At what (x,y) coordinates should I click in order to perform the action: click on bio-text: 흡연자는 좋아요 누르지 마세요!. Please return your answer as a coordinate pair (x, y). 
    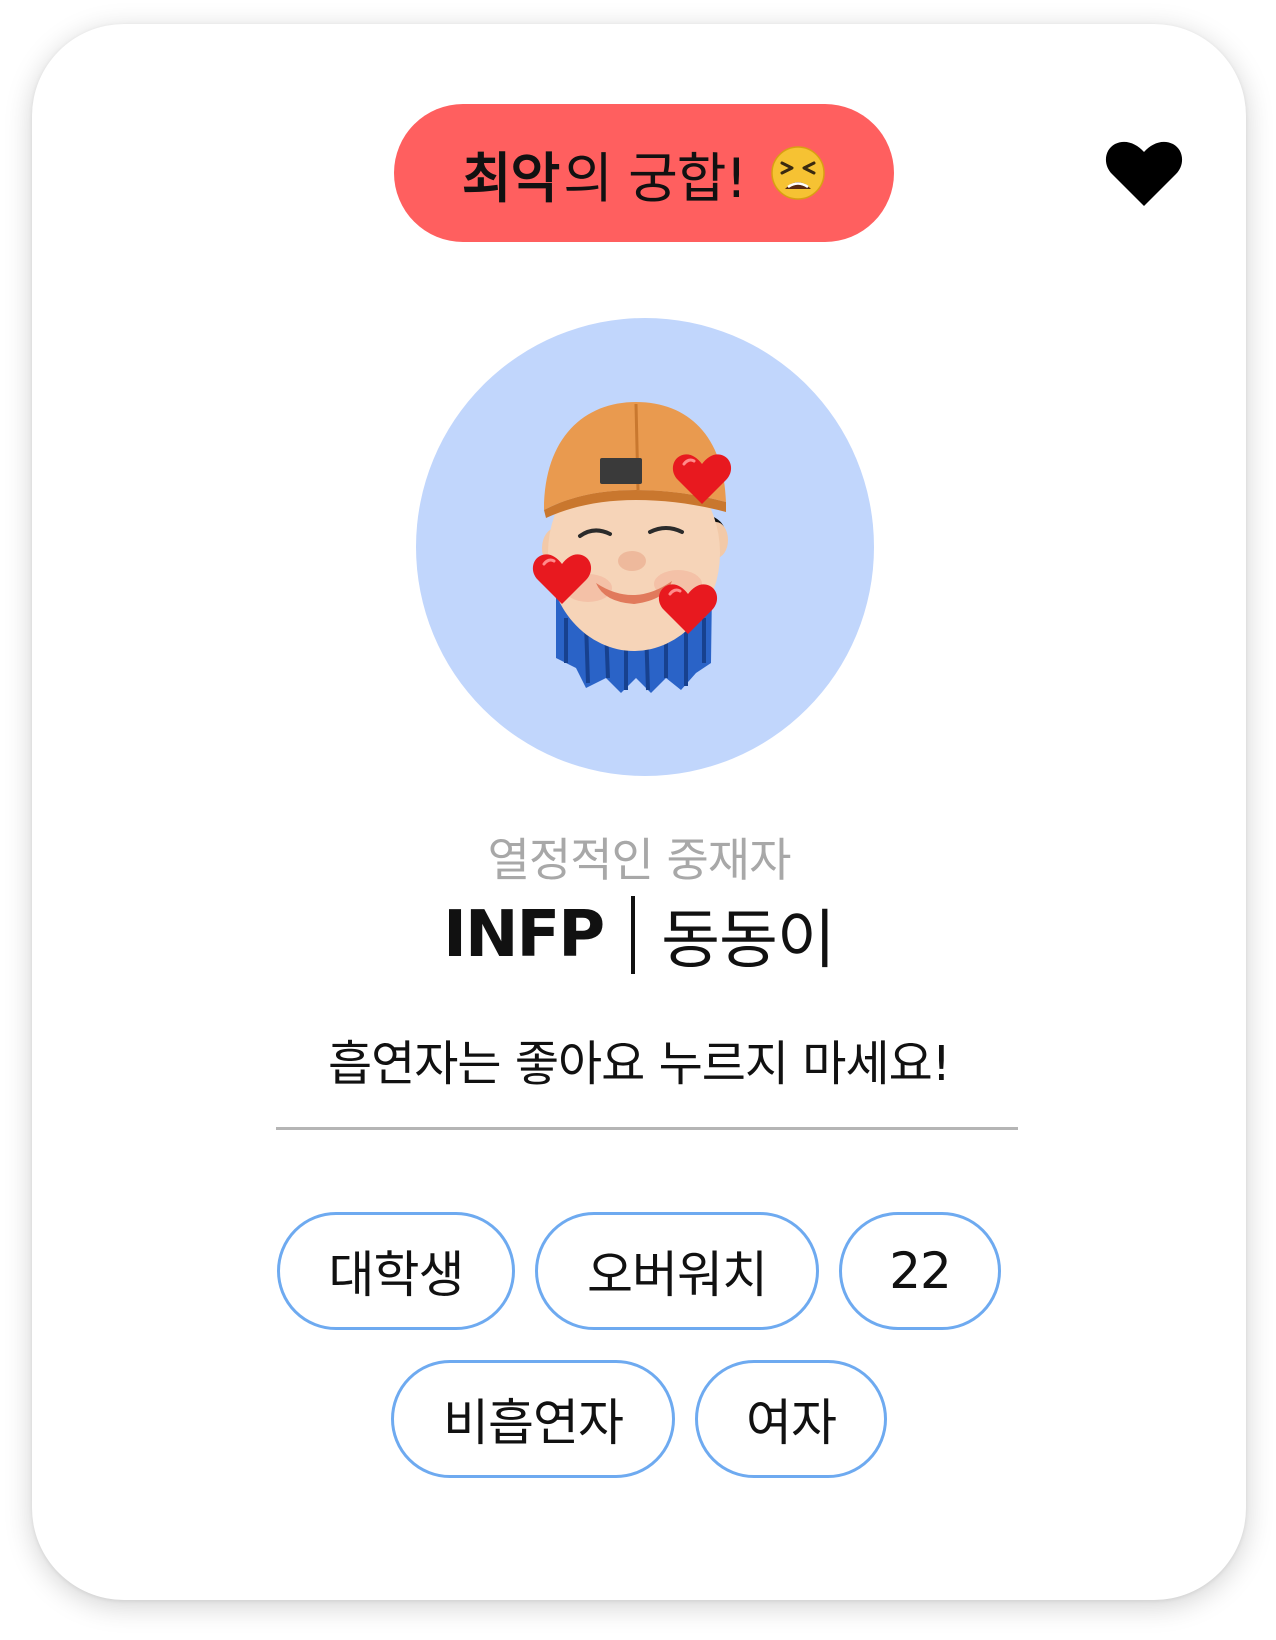
    Looking at the image, I should click on (639, 1064).